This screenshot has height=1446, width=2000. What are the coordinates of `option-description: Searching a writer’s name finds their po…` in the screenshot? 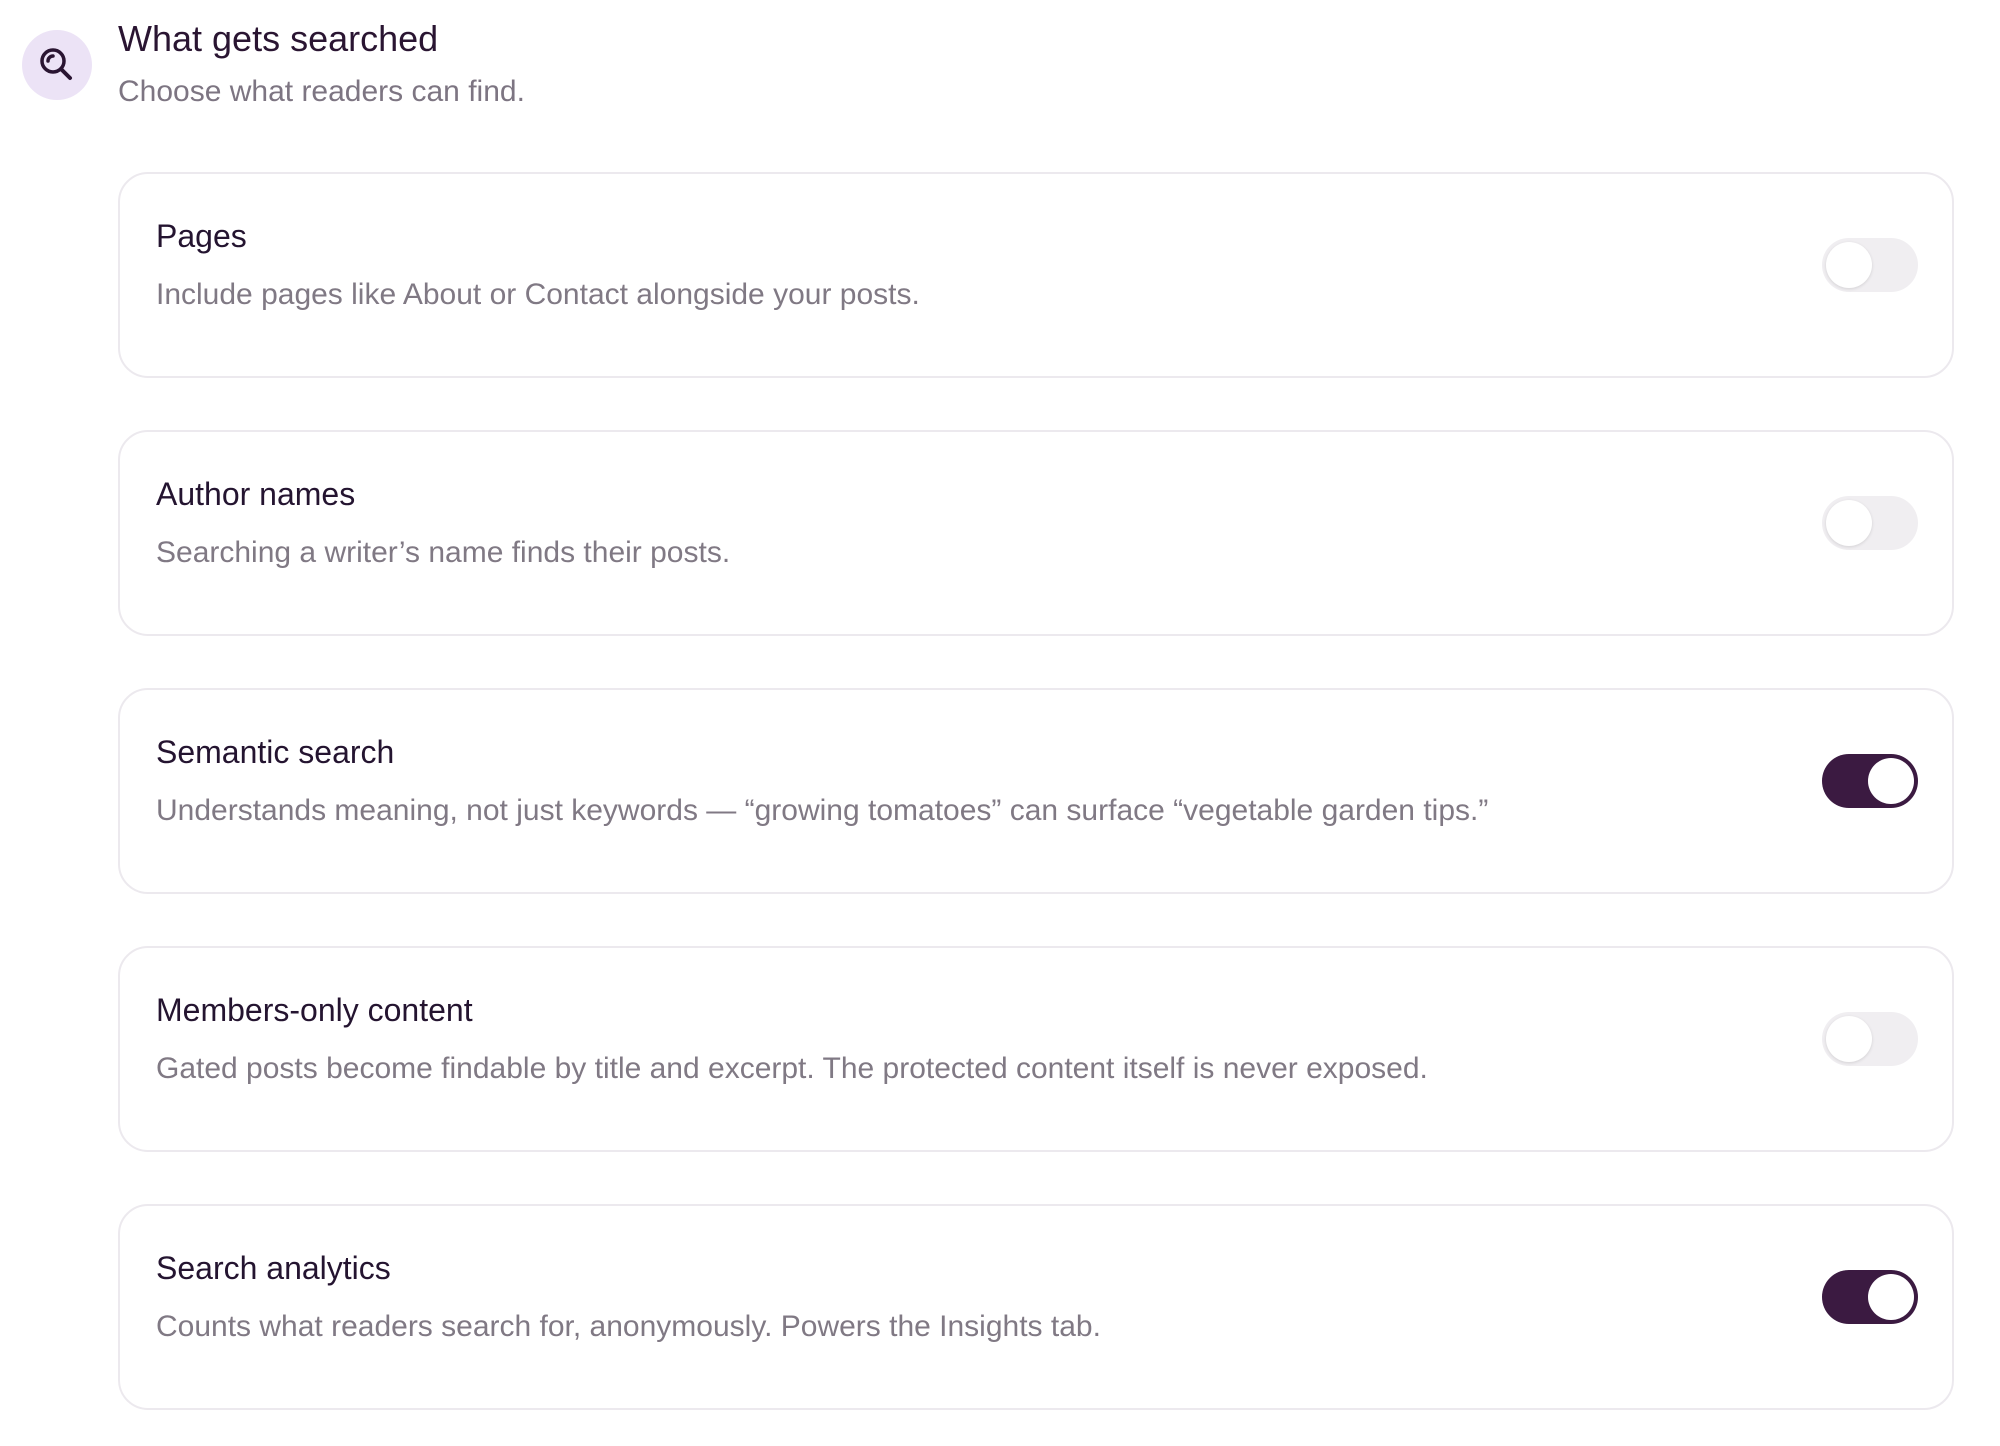 It's located at (443, 552).